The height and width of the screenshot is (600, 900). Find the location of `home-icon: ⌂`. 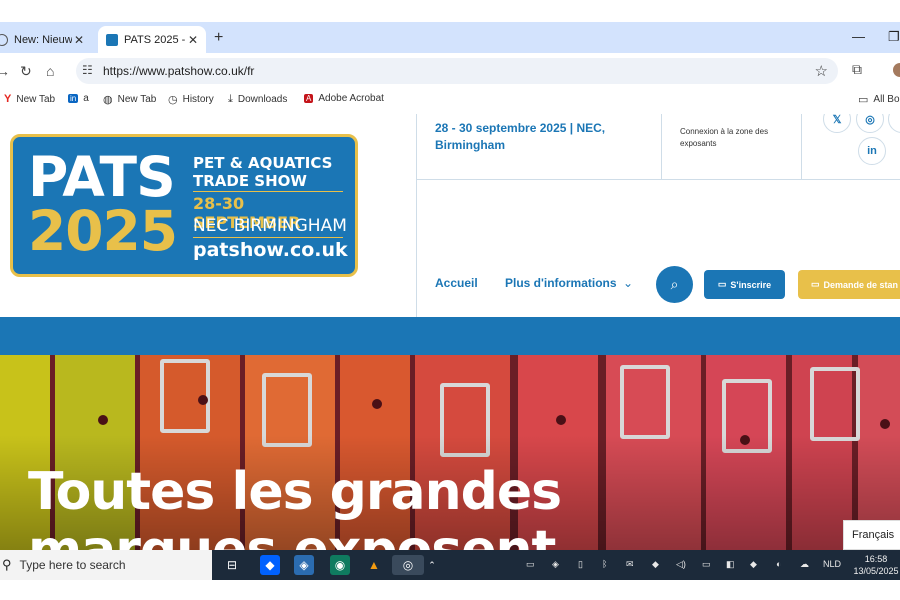

home-icon: ⌂ is located at coordinates (50, 71).